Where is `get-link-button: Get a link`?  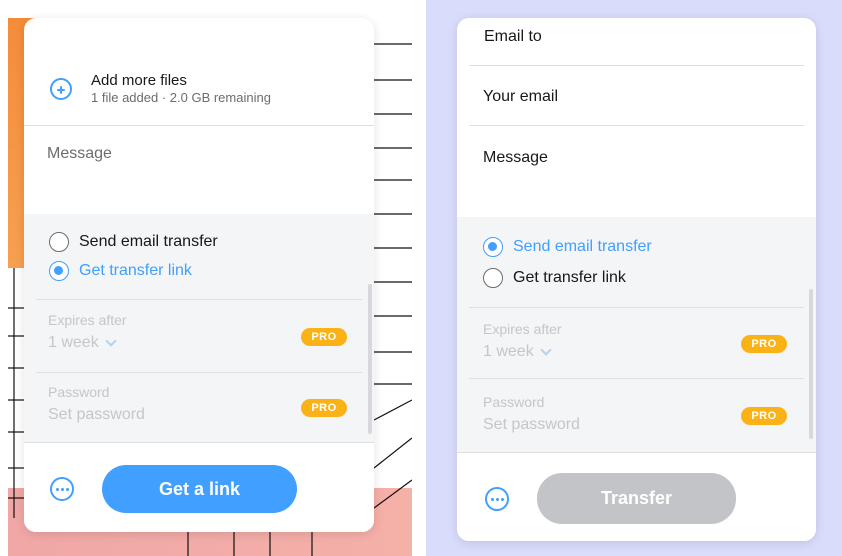
get-link-button: Get a link is located at coordinates (199, 489).